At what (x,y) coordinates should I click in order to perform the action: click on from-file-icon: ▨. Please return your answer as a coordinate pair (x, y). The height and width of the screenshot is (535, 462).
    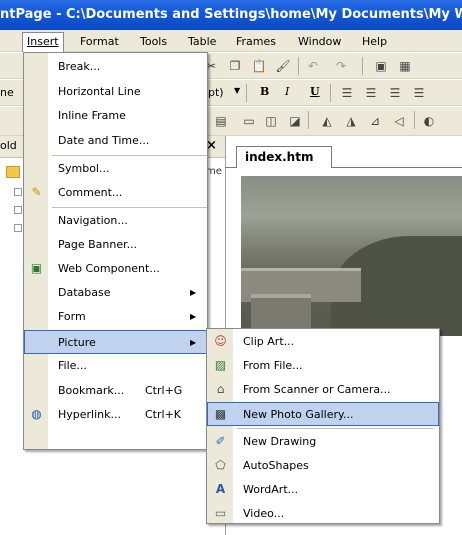
    Looking at the image, I should click on (220, 365).